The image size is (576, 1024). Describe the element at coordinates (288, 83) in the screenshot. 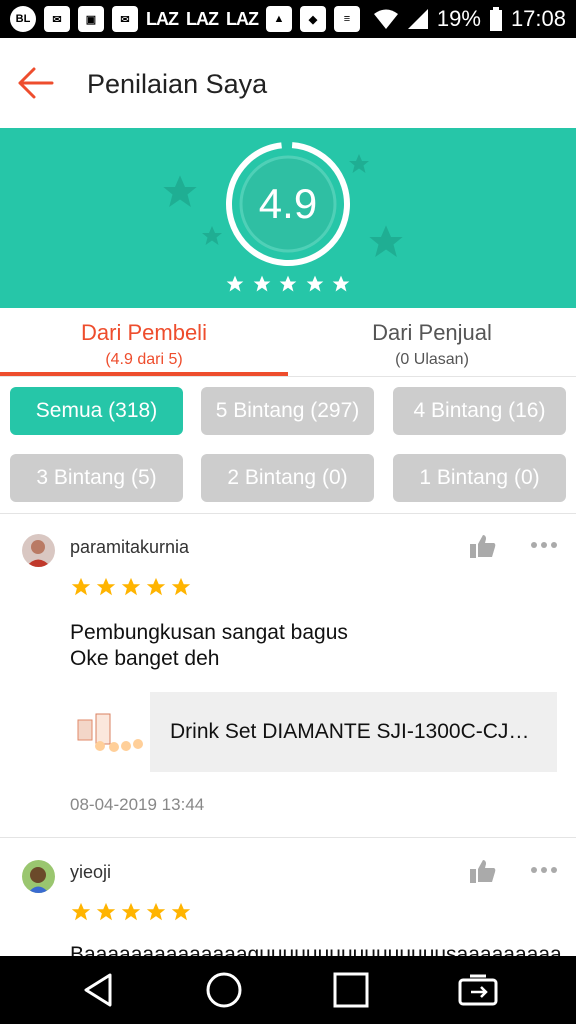

I see `app-bar: Penilaian Saya` at that location.